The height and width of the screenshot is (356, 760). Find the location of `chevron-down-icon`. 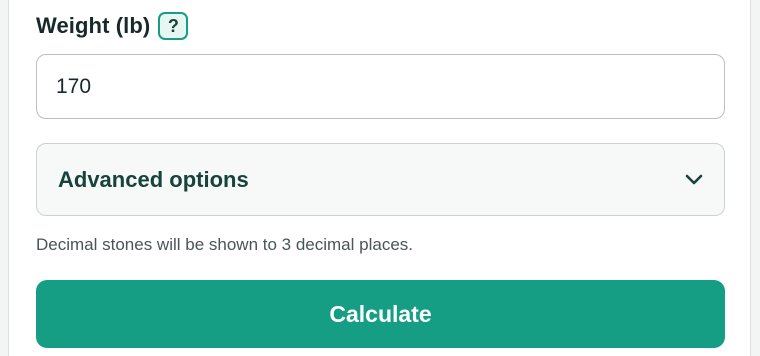

chevron-down-icon is located at coordinates (694, 180).